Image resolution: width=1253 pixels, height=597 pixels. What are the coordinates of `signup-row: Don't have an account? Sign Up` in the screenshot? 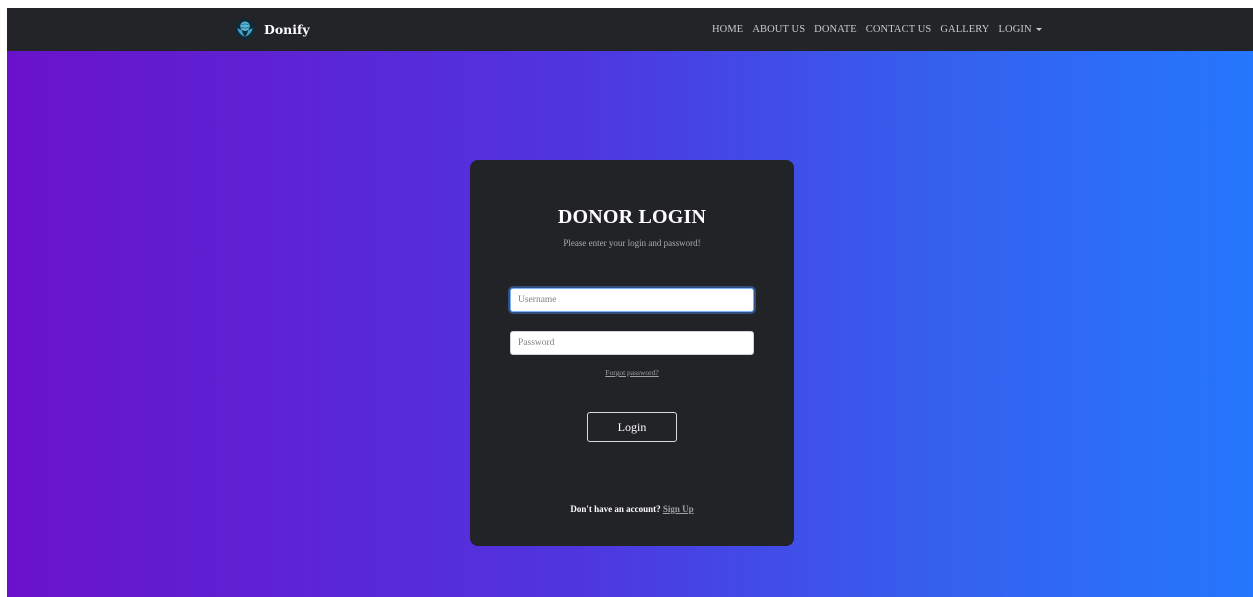 It's located at (632, 509).